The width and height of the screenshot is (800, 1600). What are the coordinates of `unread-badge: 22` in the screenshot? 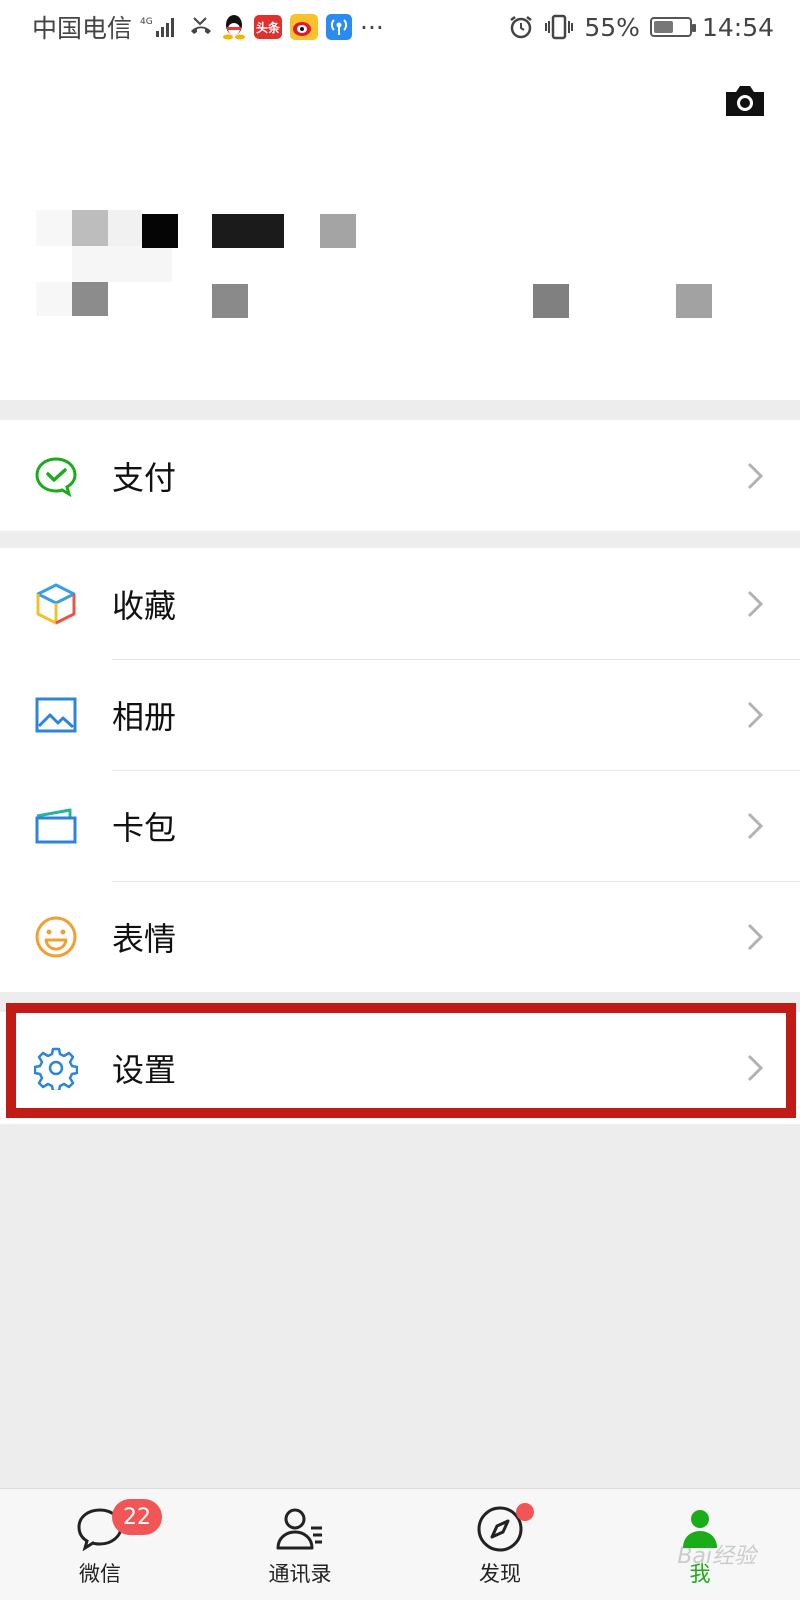 It's located at (137, 1517).